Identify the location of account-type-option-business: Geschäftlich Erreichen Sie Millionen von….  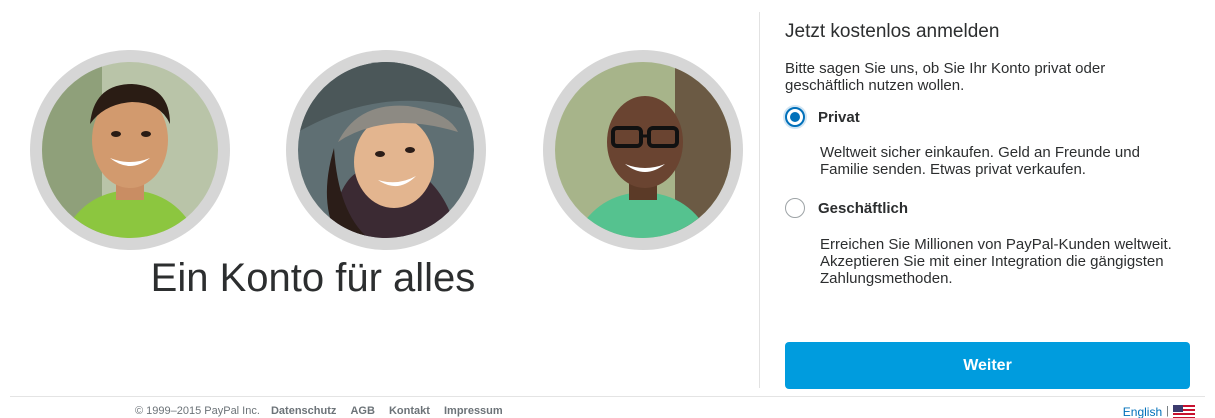
(987, 241).